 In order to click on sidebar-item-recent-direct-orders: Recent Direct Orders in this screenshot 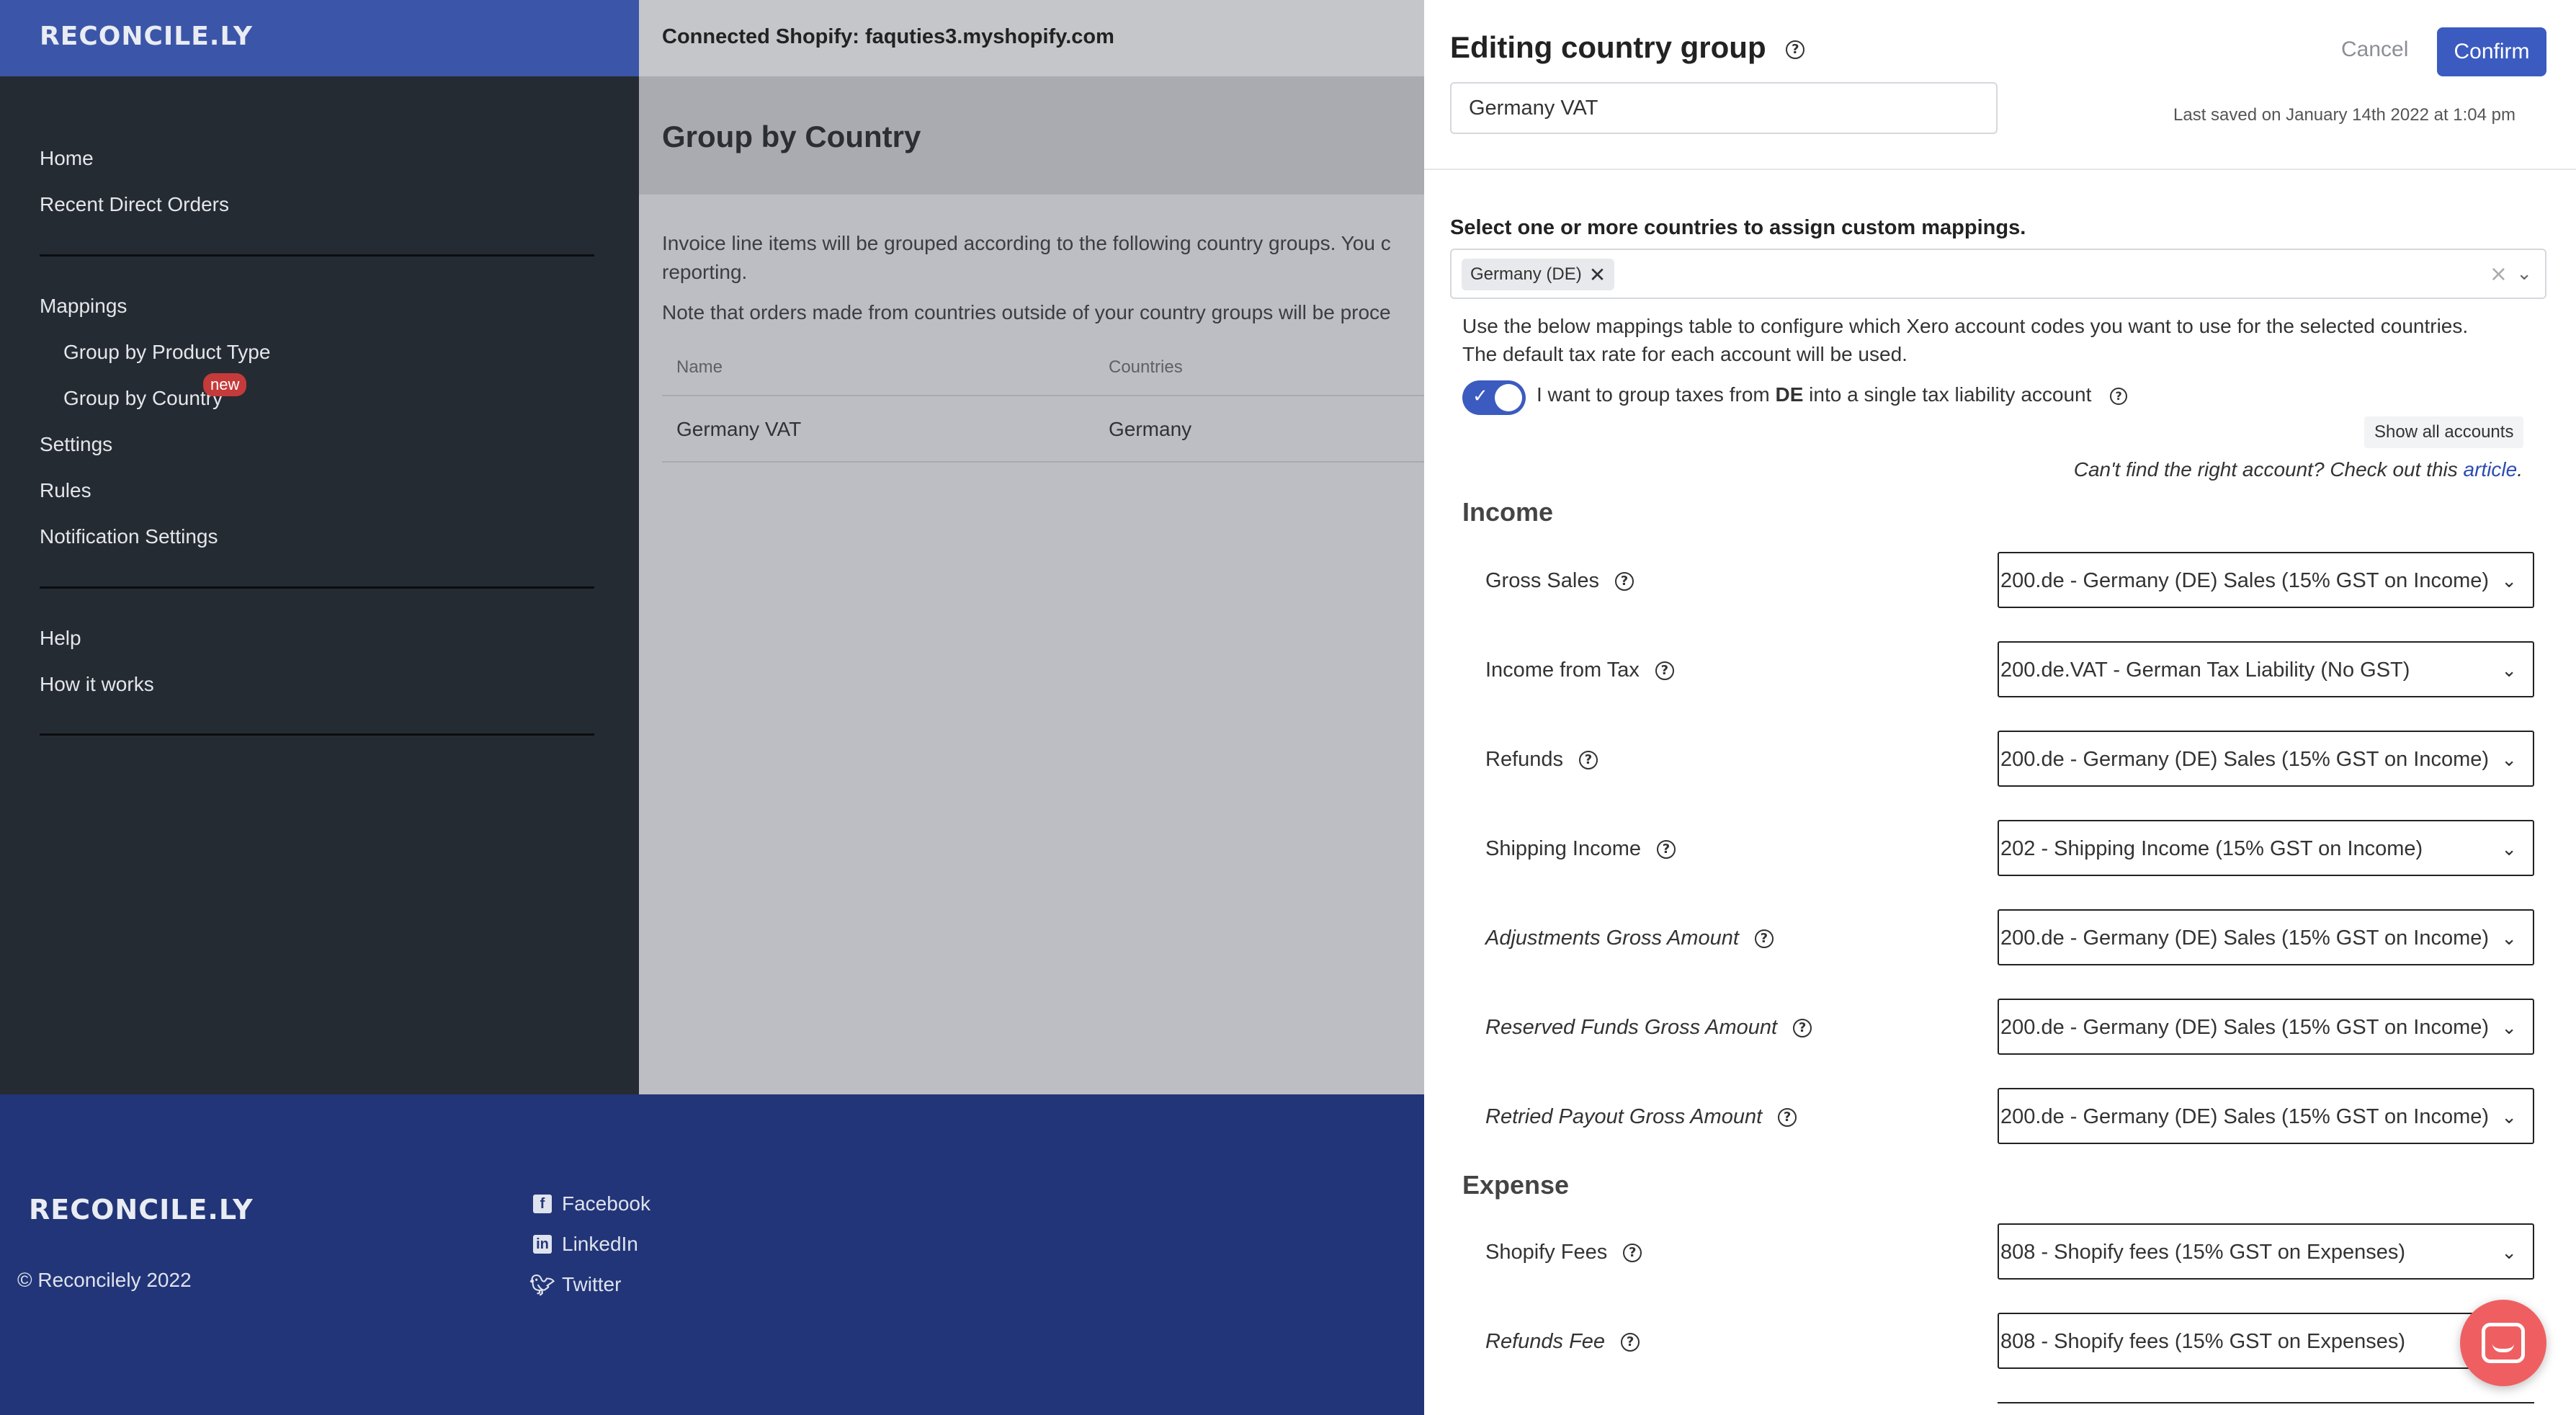, I will do `click(134, 204)`.